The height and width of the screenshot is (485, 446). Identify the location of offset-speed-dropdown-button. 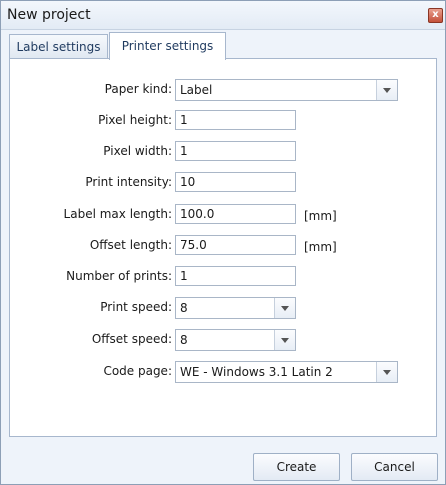
(284, 340).